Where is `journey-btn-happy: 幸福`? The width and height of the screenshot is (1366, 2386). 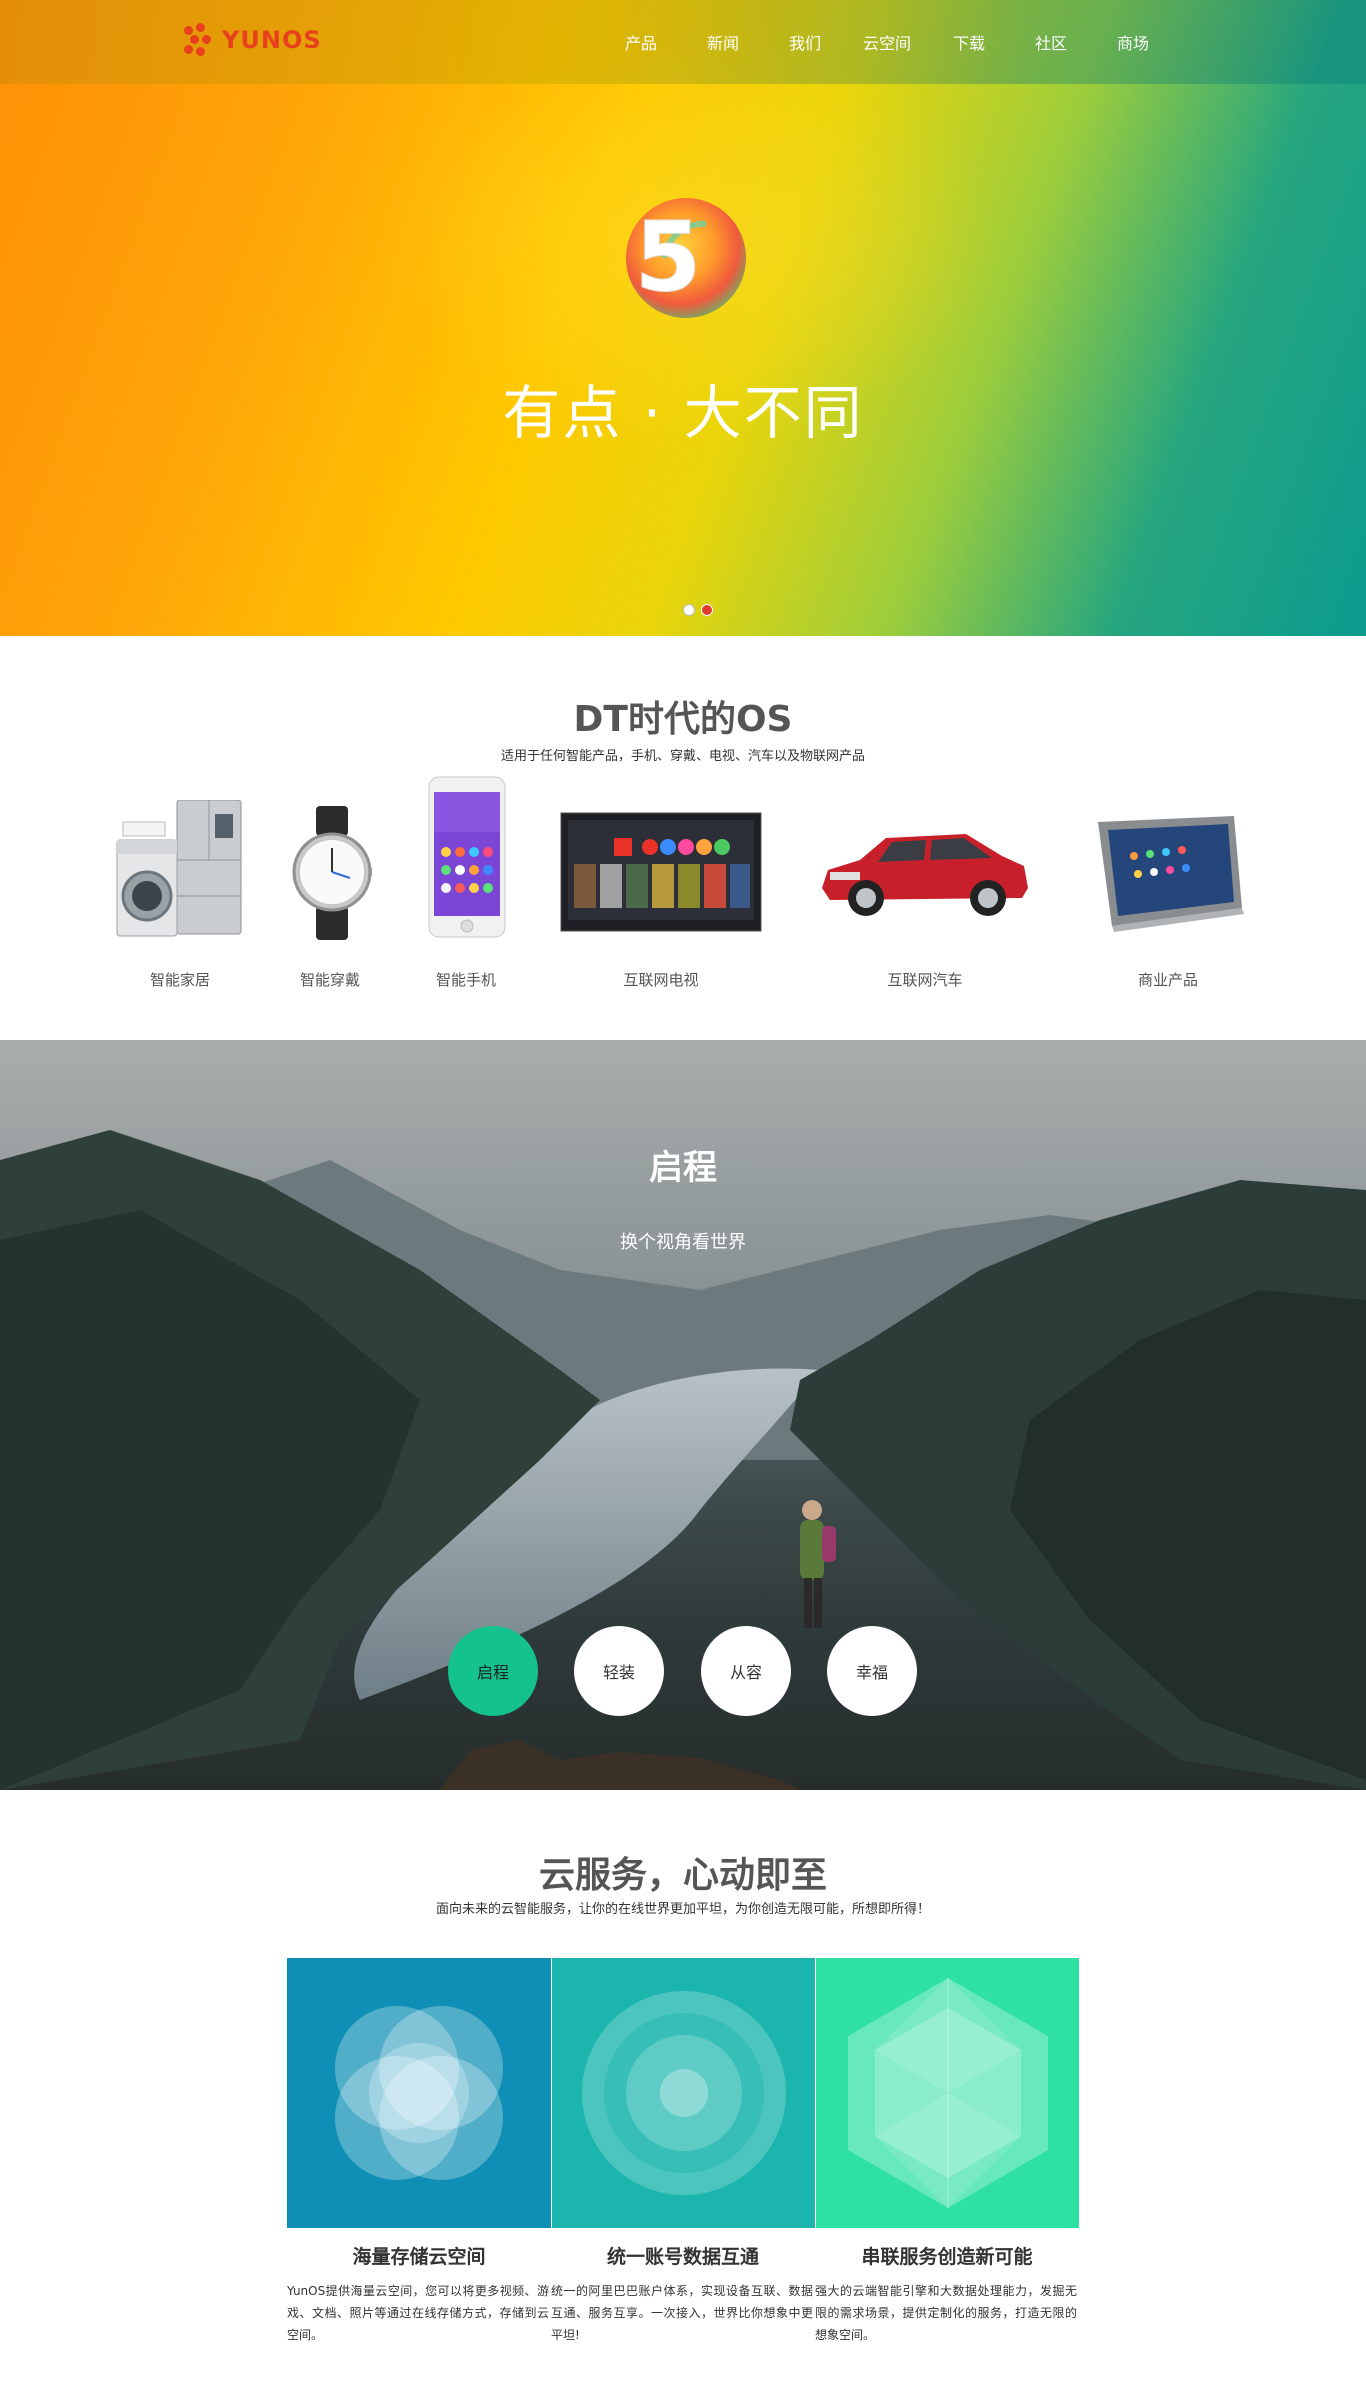 journey-btn-happy: 幸福 is located at coordinates (872, 1671).